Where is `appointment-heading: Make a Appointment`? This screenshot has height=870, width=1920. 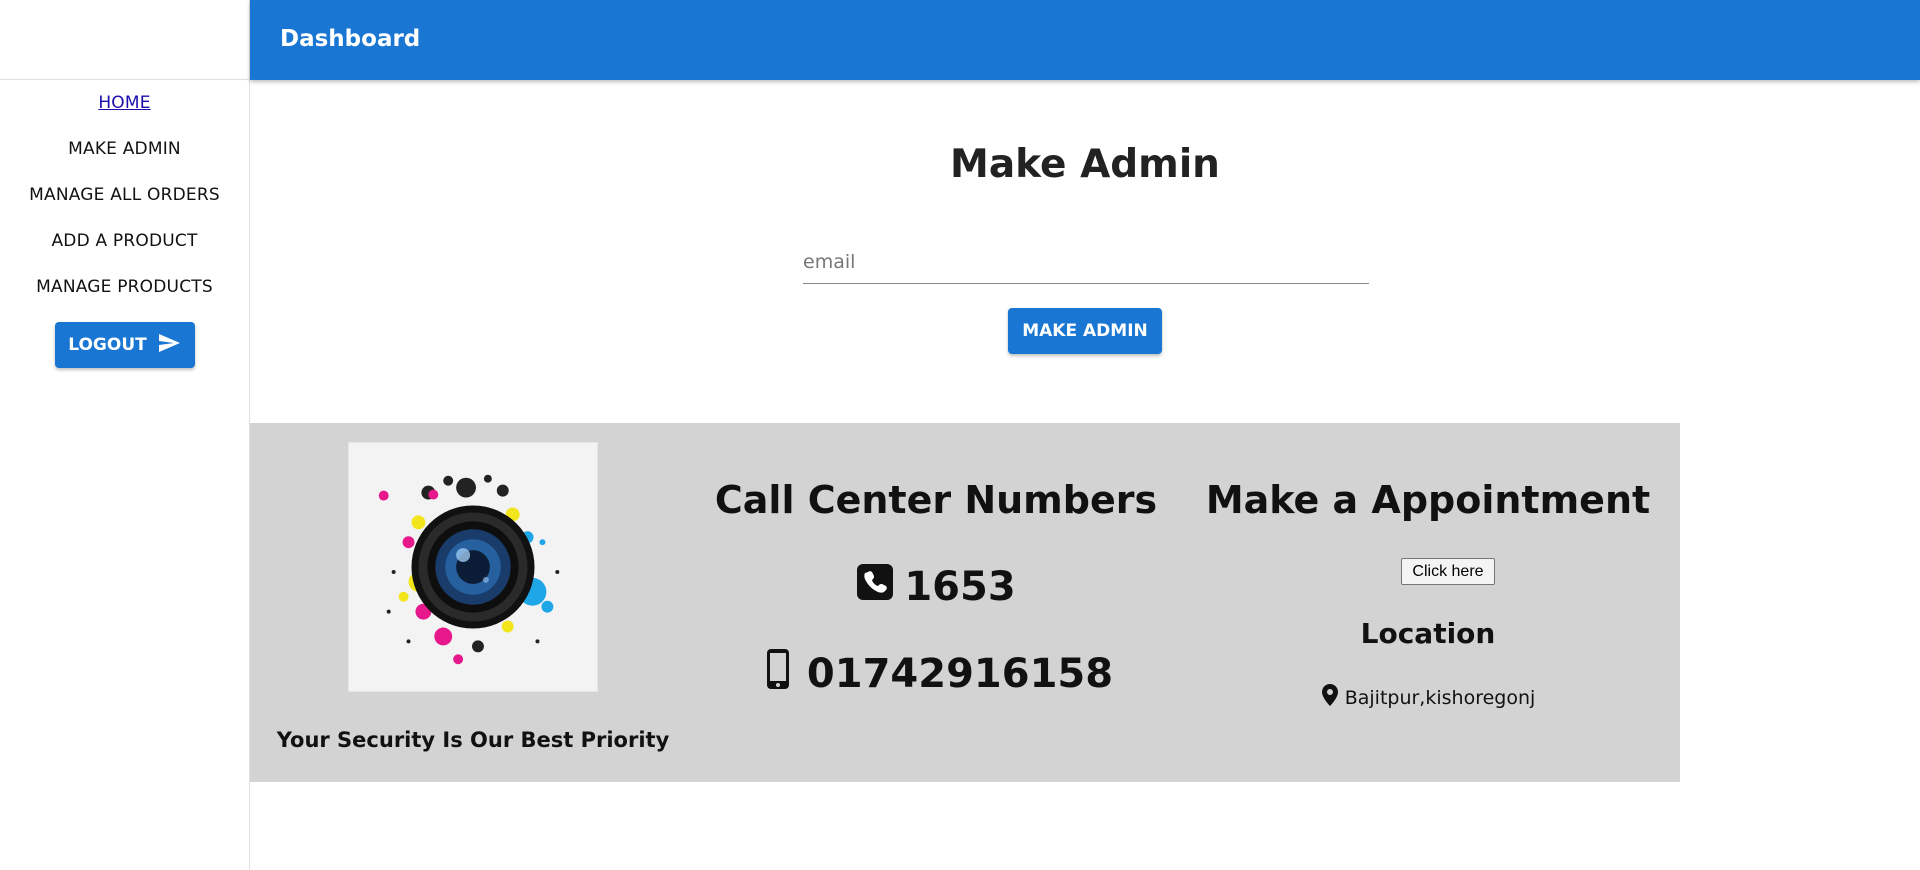 appointment-heading: Make a Appointment is located at coordinates (1428, 500).